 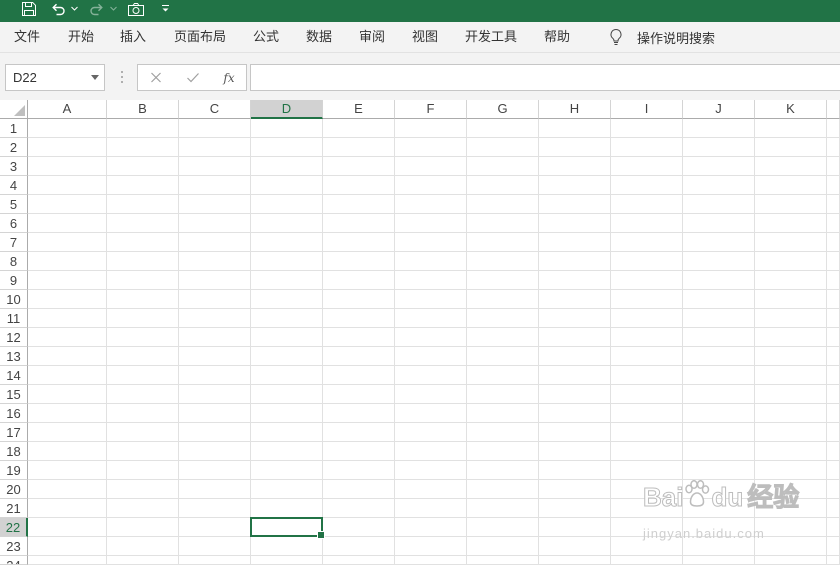 What do you see at coordinates (143, 261) in the screenshot?
I see `cell-b8` at bounding box center [143, 261].